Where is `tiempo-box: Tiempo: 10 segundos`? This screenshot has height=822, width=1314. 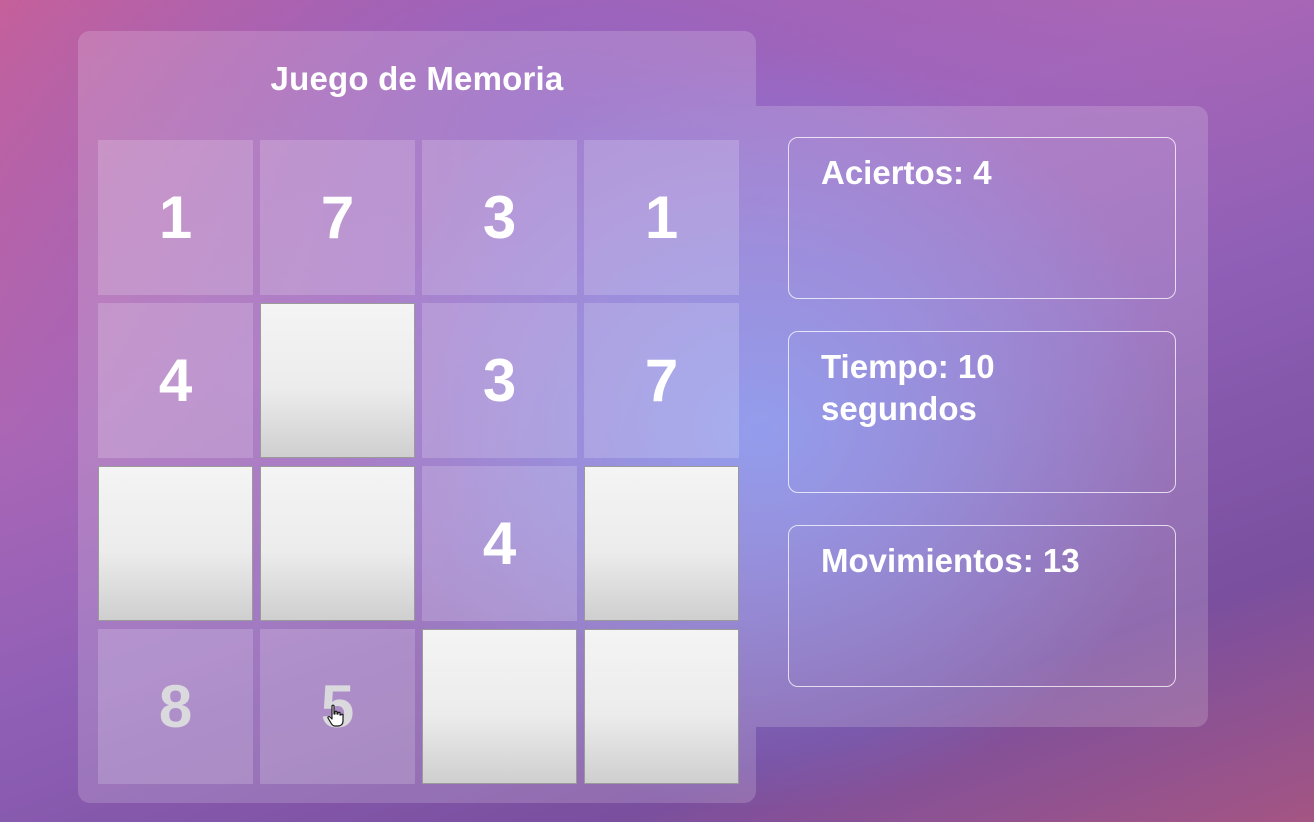
tiempo-box: Tiempo: 10 segundos is located at coordinates (982, 412).